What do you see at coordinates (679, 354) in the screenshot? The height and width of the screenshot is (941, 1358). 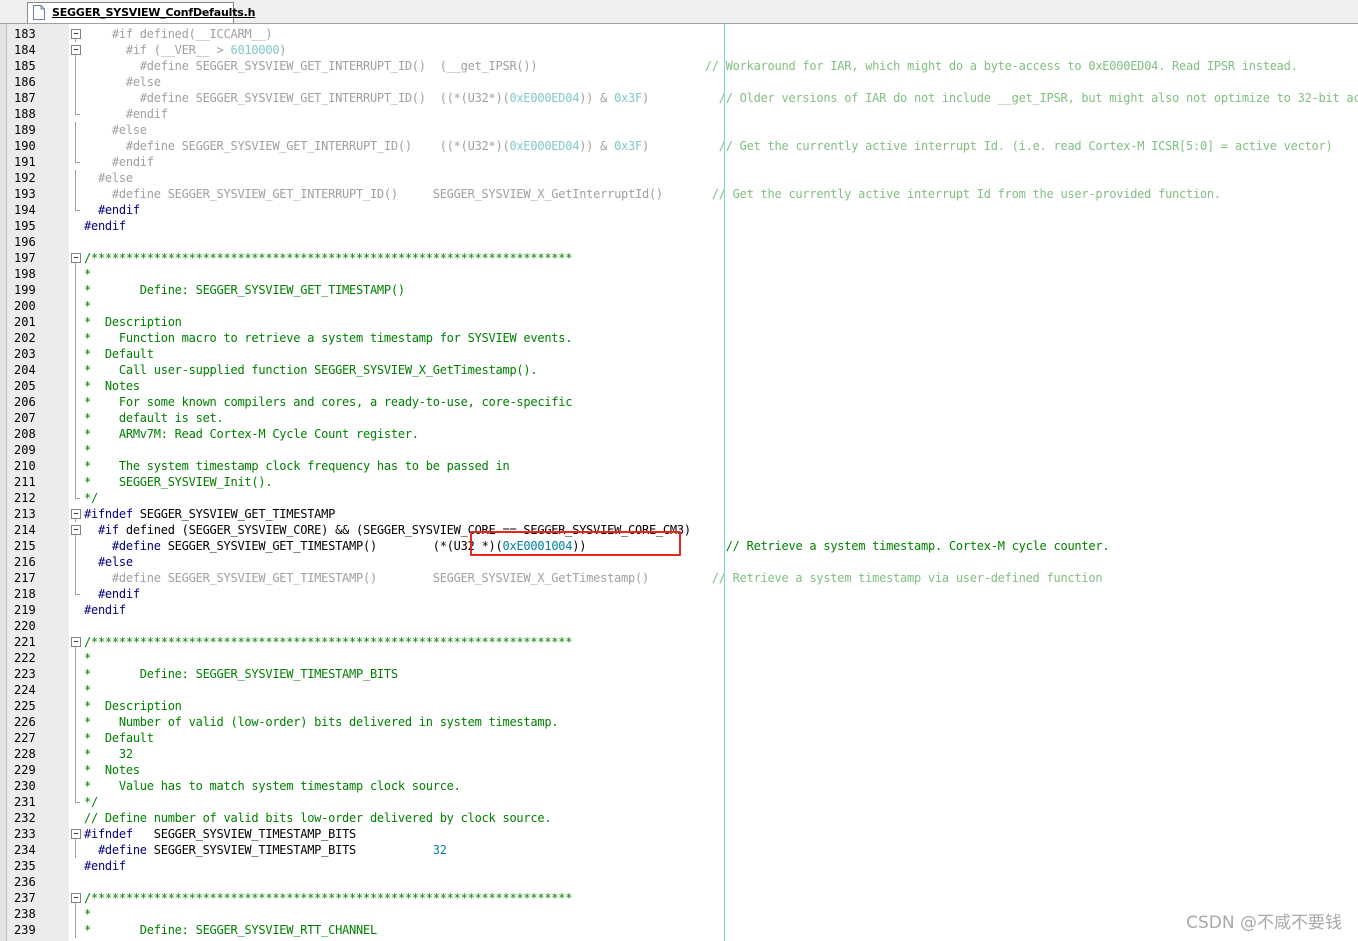 I see `code-line: 203 * Default` at bounding box center [679, 354].